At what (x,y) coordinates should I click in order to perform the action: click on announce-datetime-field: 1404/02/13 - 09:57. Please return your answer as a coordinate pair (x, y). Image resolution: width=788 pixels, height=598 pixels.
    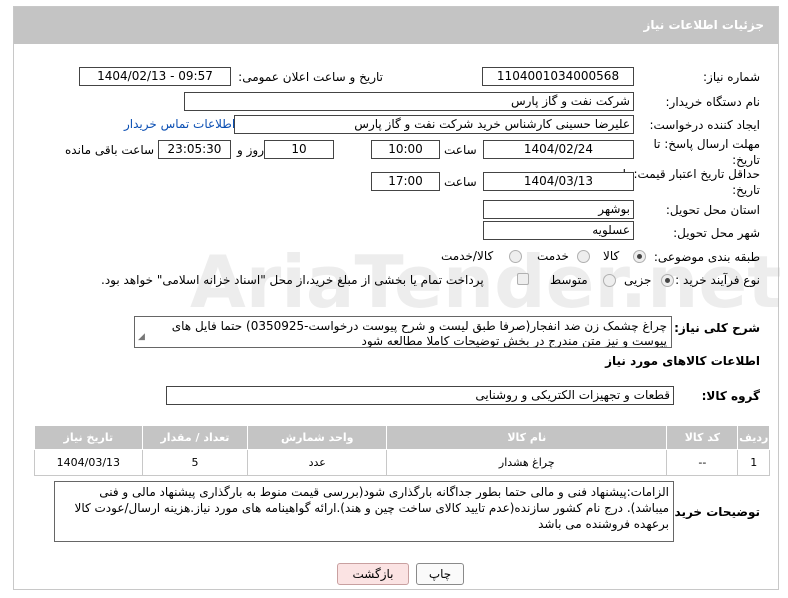
    Looking at the image, I should click on (155, 76).